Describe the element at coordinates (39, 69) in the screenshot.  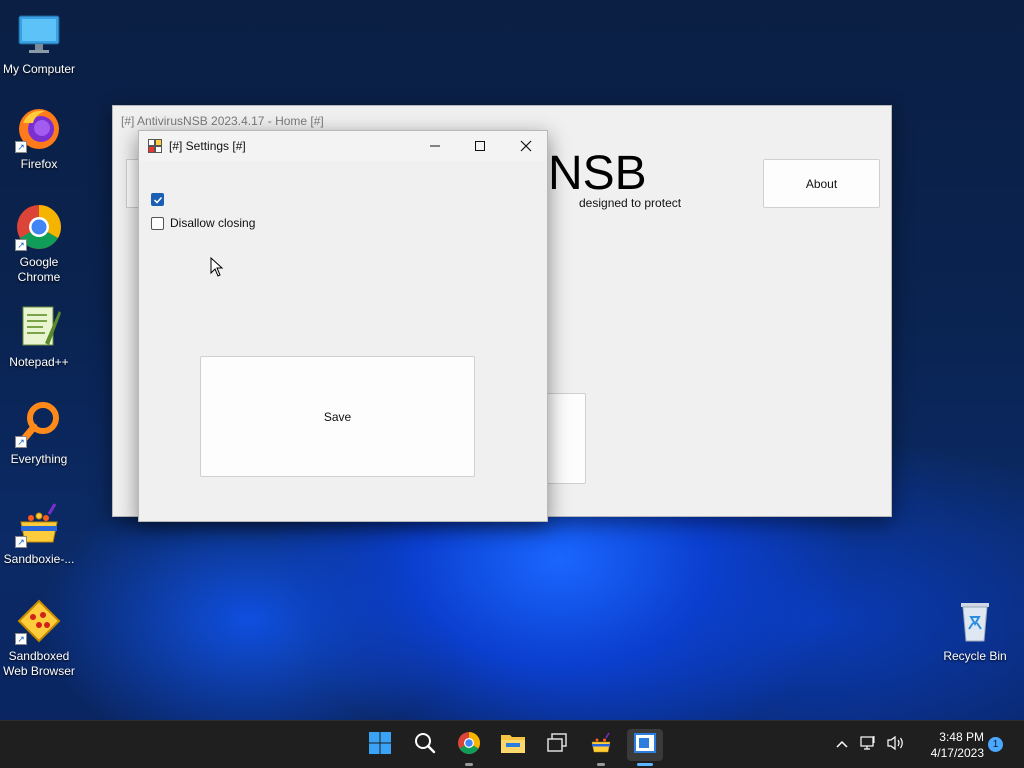
I see `desktop-icon-label: My Computer` at that location.